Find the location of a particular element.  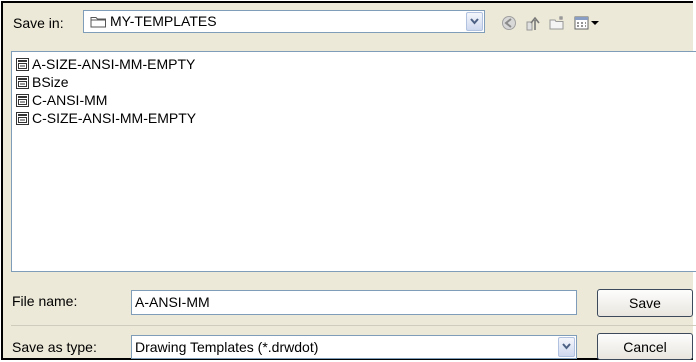

save-in-dropdown-button is located at coordinates (474, 21).